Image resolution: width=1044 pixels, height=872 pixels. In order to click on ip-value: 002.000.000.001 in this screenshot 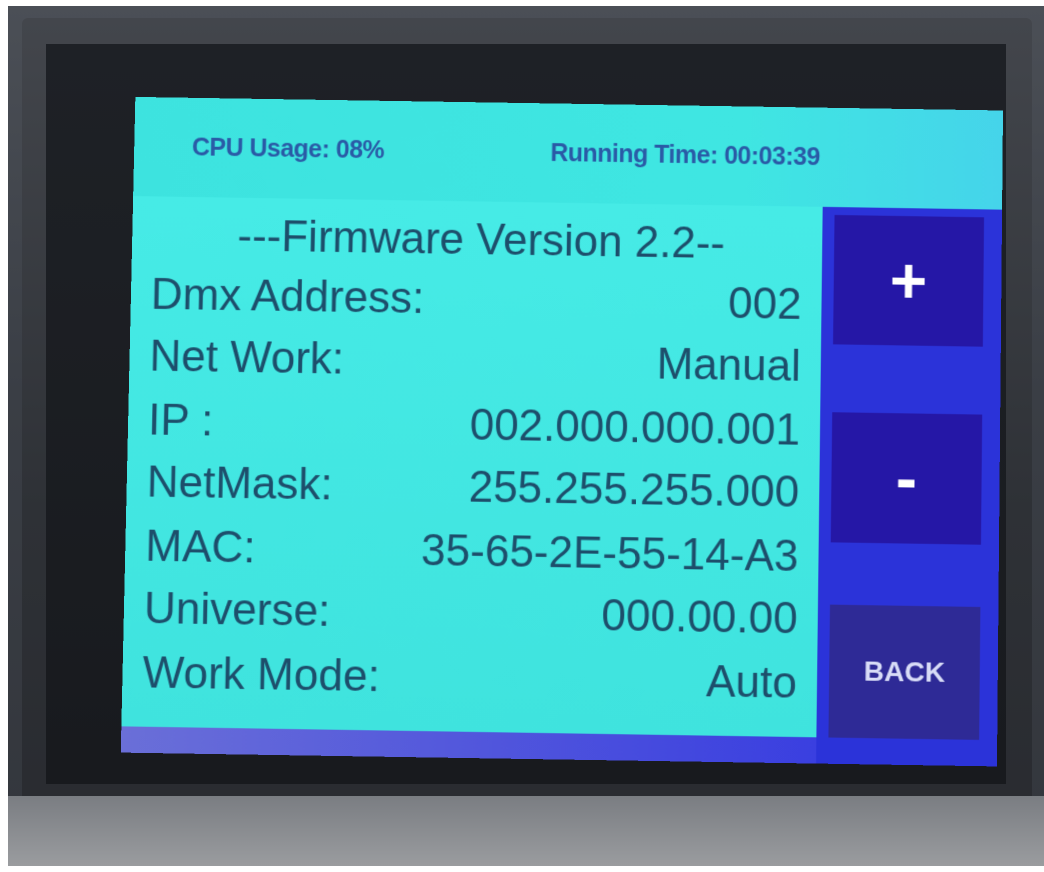, I will do `click(634, 428)`.